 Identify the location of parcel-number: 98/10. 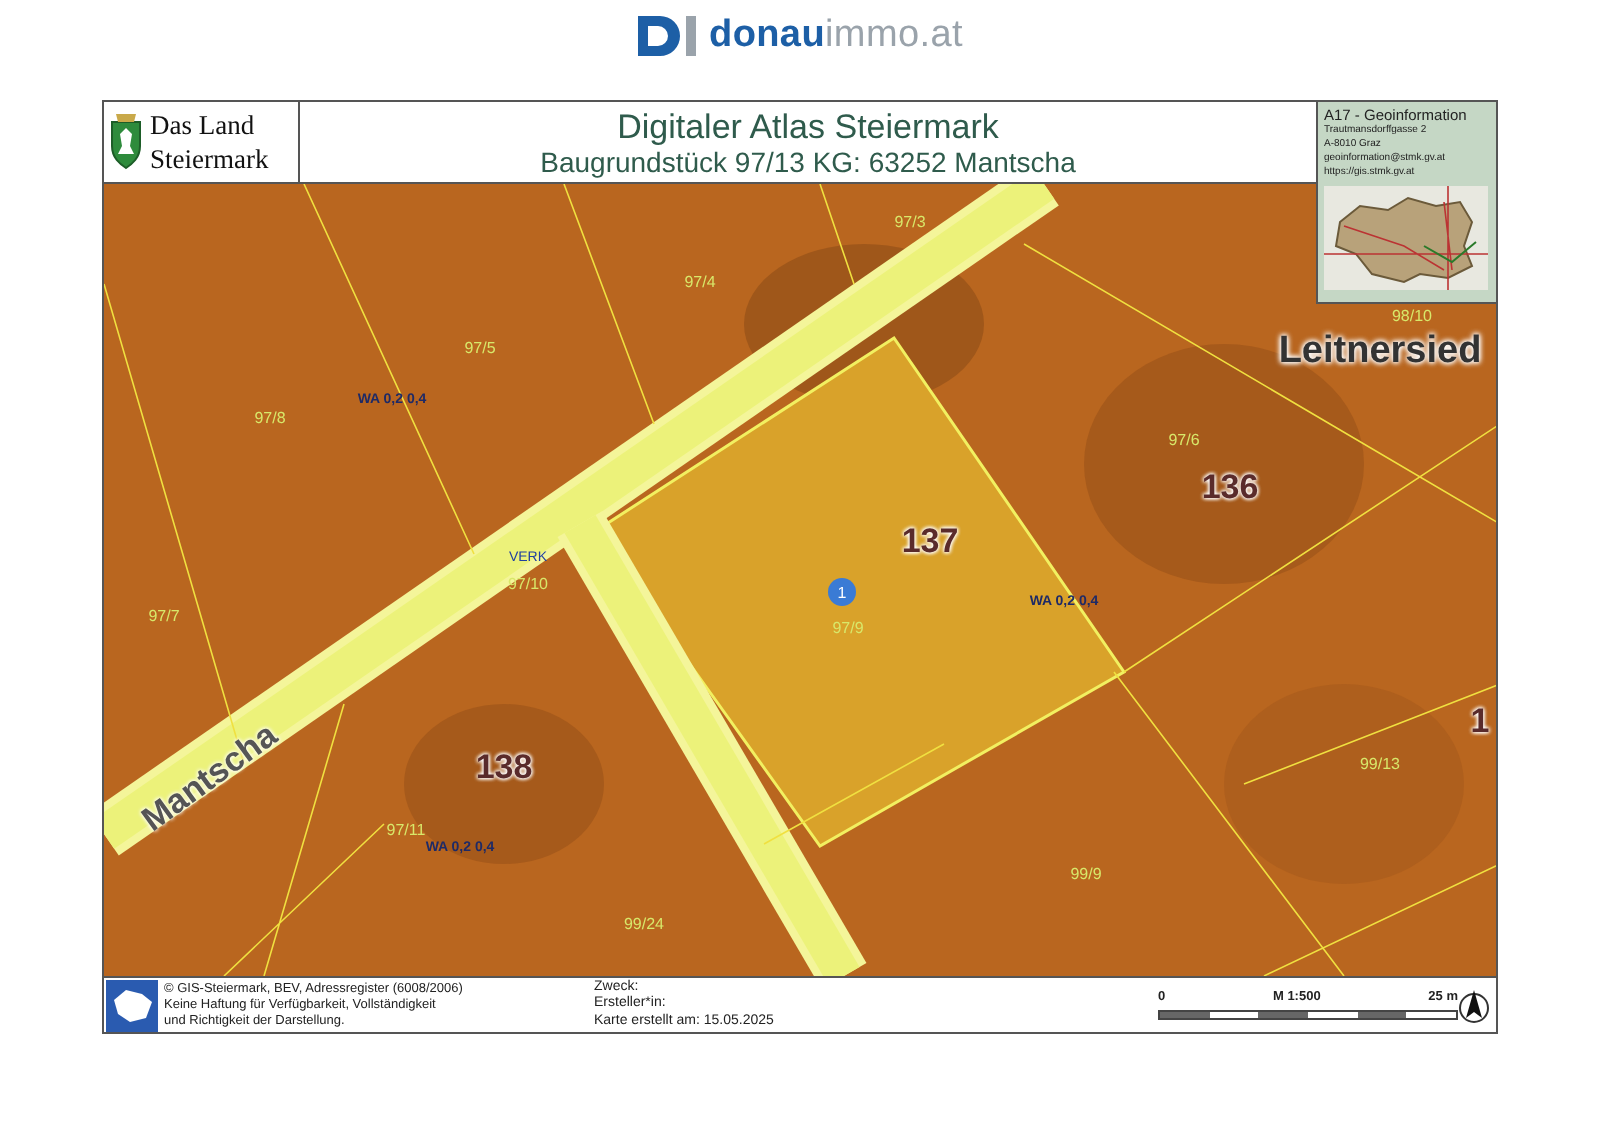
(1412, 316).